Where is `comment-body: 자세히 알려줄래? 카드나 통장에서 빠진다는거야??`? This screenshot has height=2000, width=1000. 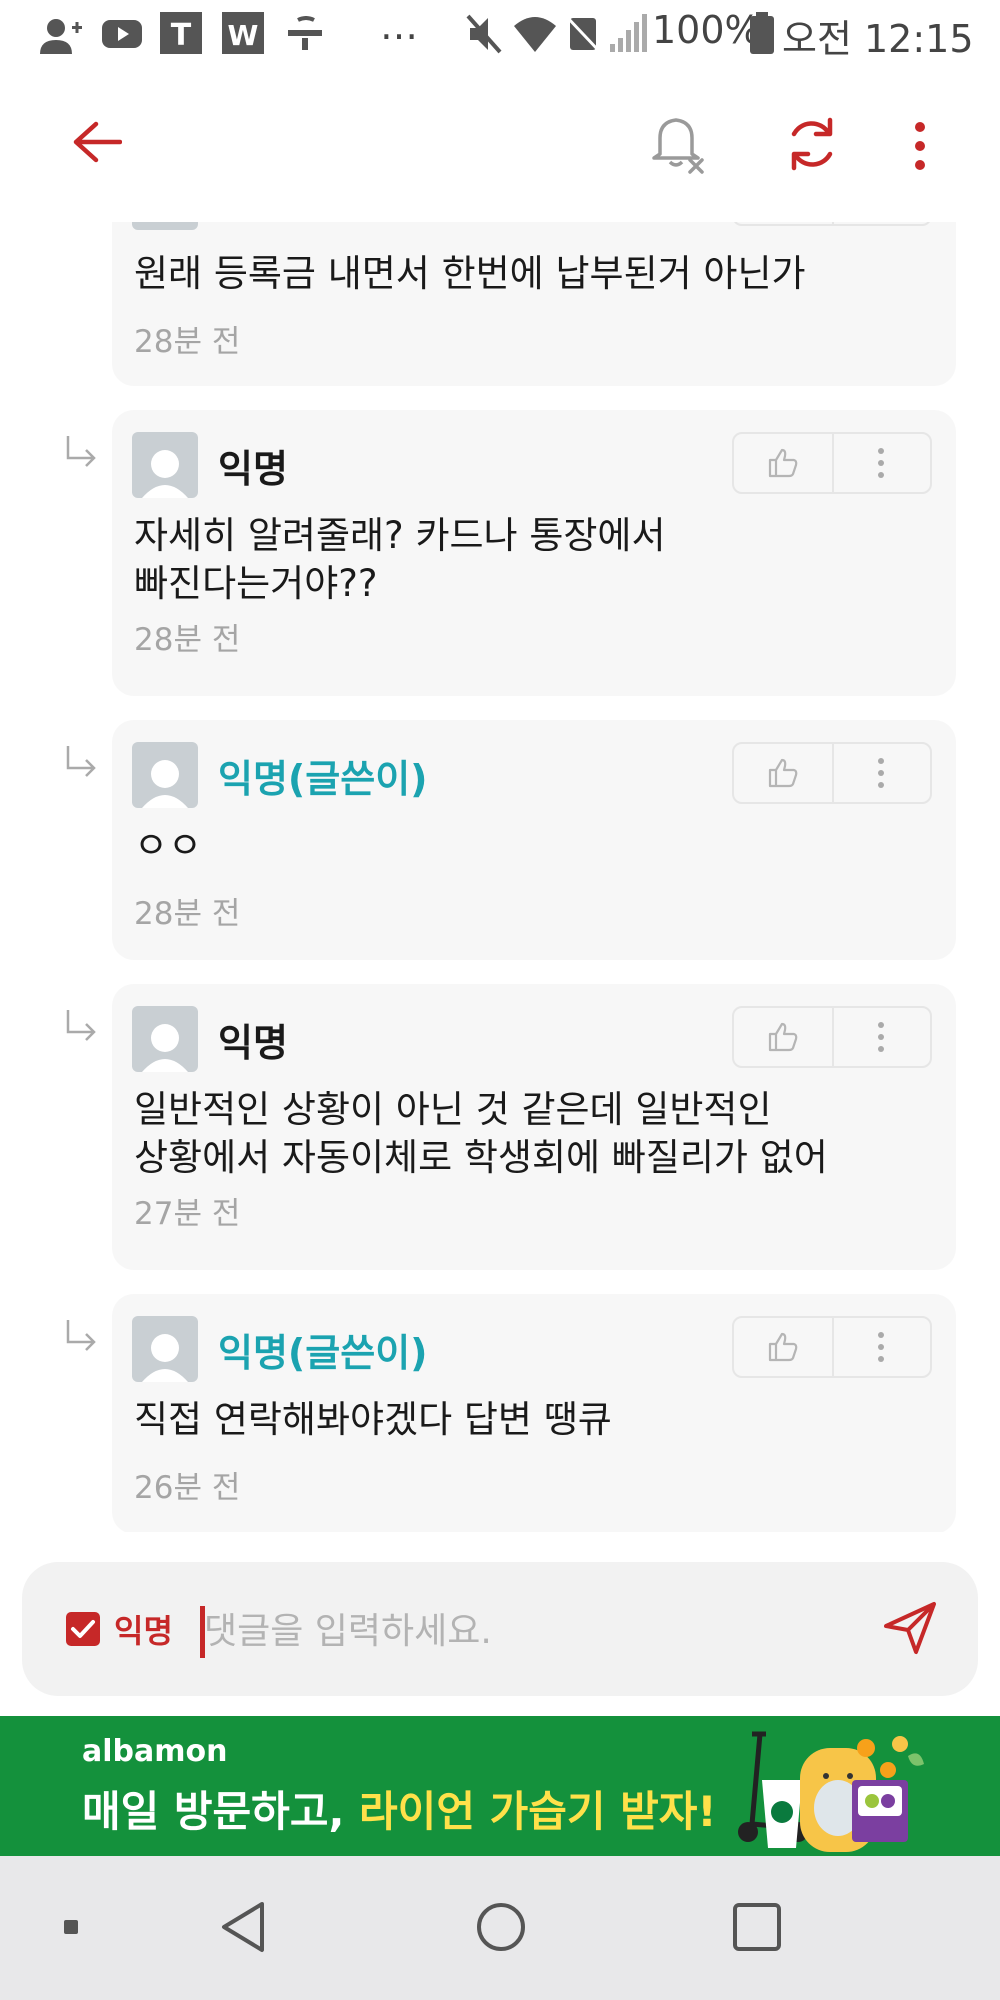 comment-body: 자세히 알려줄래? 카드나 통장에서 빠진다는거야?? is located at coordinates (400, 559).